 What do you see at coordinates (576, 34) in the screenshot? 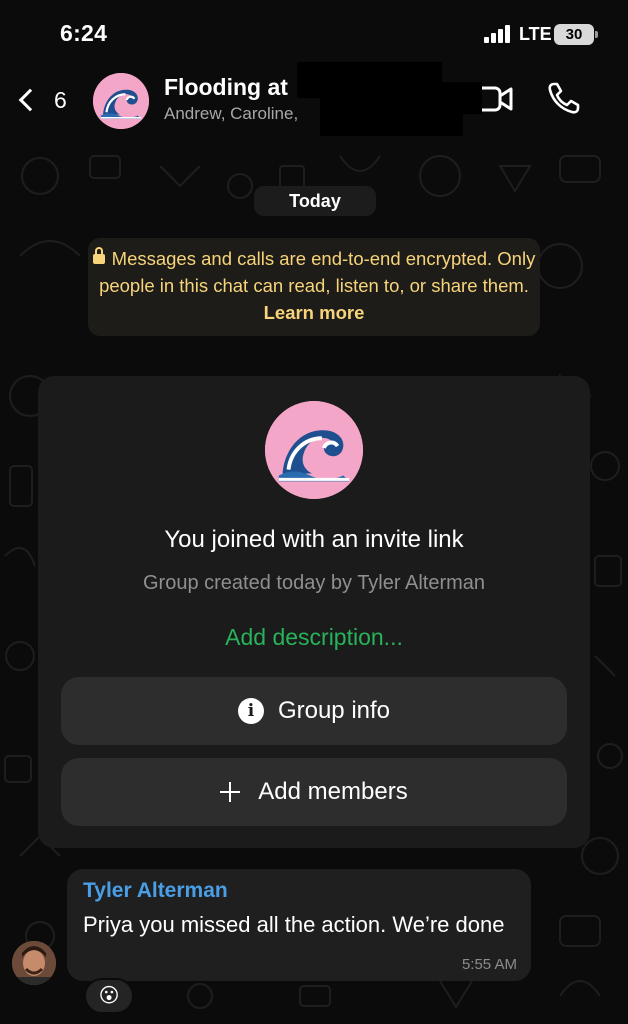
I see `battery-icon: 30` at bounding box center [576, 34].